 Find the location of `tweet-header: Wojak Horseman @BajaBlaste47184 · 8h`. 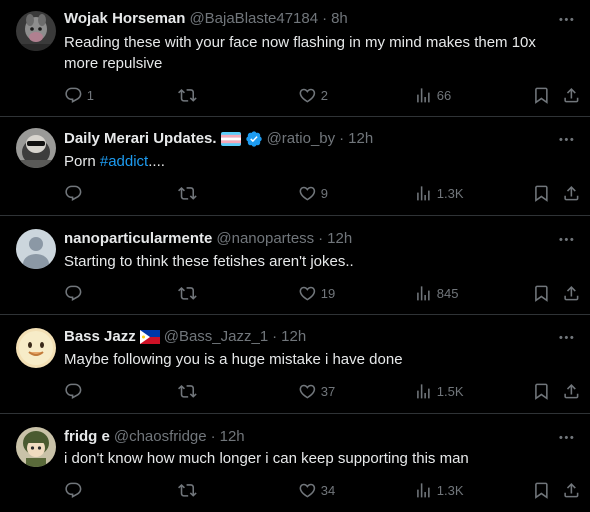

tweet-header: Wojak Horseman @BajaBlaste47184 · 8h is located at coordinates (299, 19).